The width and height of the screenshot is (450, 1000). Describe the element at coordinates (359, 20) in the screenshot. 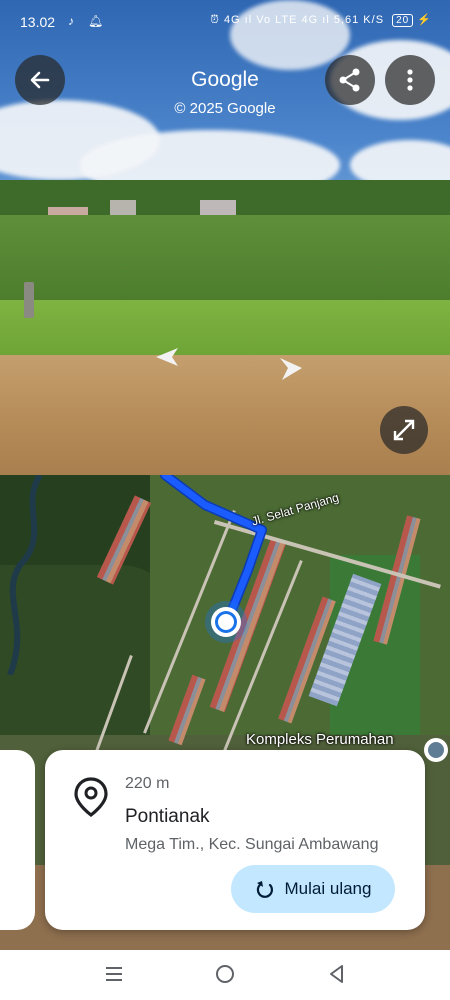

I see `network-speed: 5,61 K/S` at that location.